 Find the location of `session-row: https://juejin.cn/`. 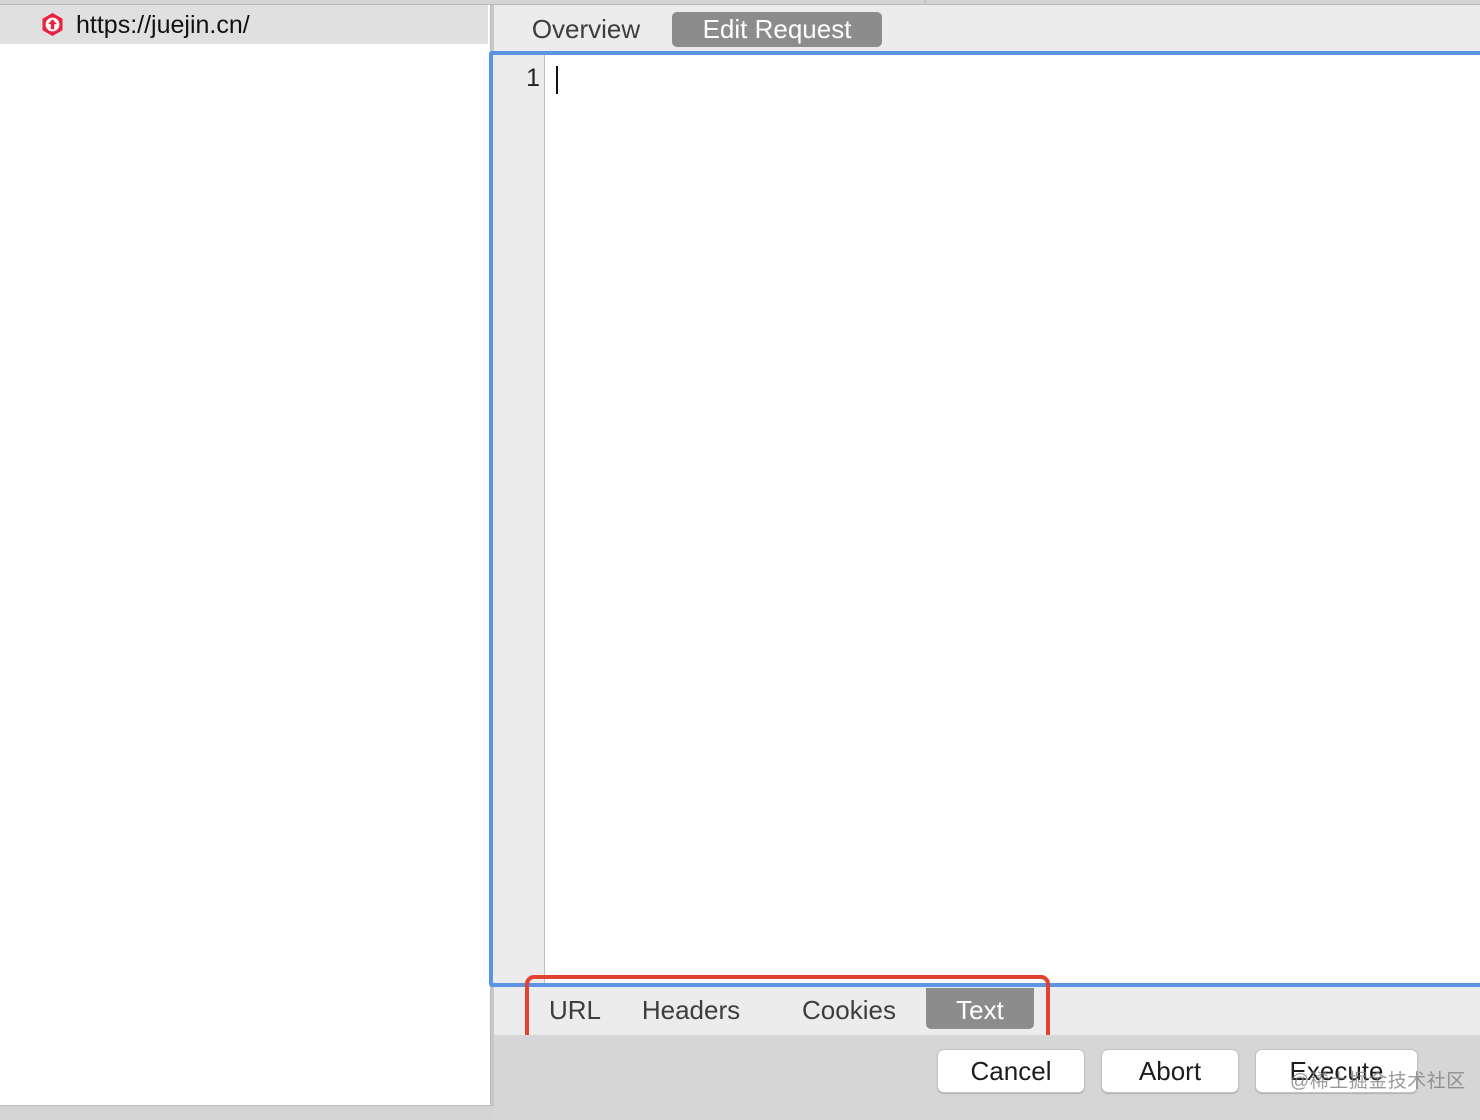

session-row: https://juejin.cn/ is located at coordinates (244, 24).